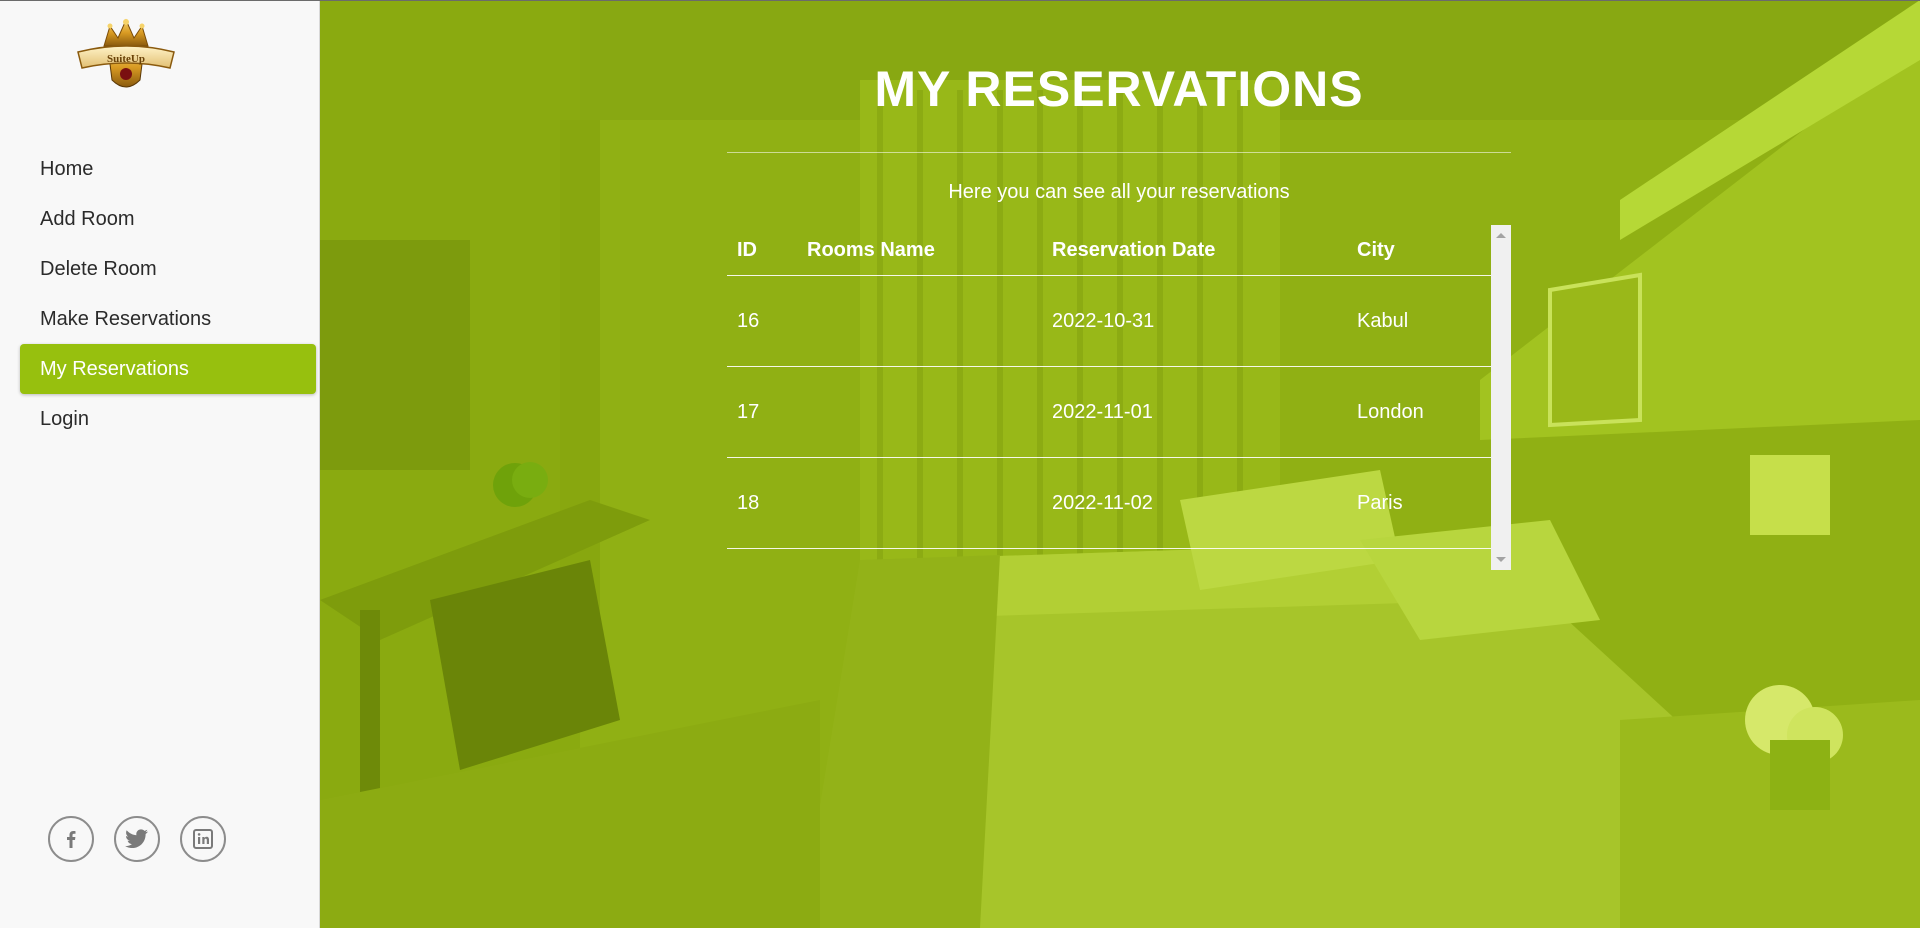 The height and width of the screenshot is (928, 1920). I want to click on sidebar-item-make-reservations: Make Reservations, so click(168, 319).